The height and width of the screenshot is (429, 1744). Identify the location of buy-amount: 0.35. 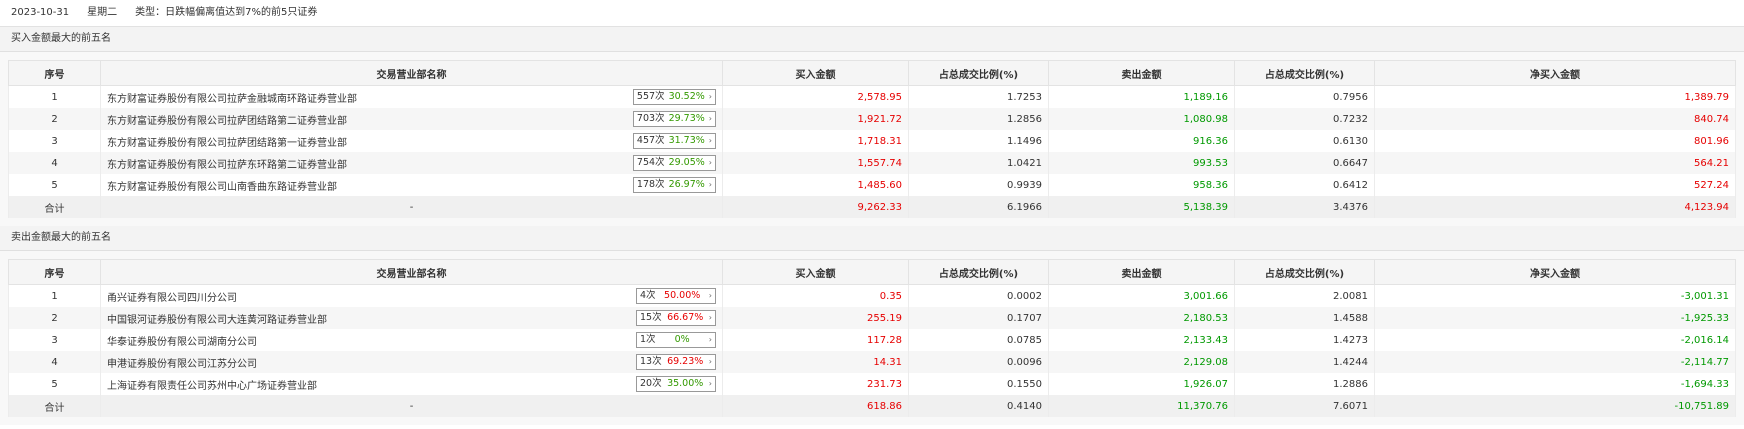
(815, 295).